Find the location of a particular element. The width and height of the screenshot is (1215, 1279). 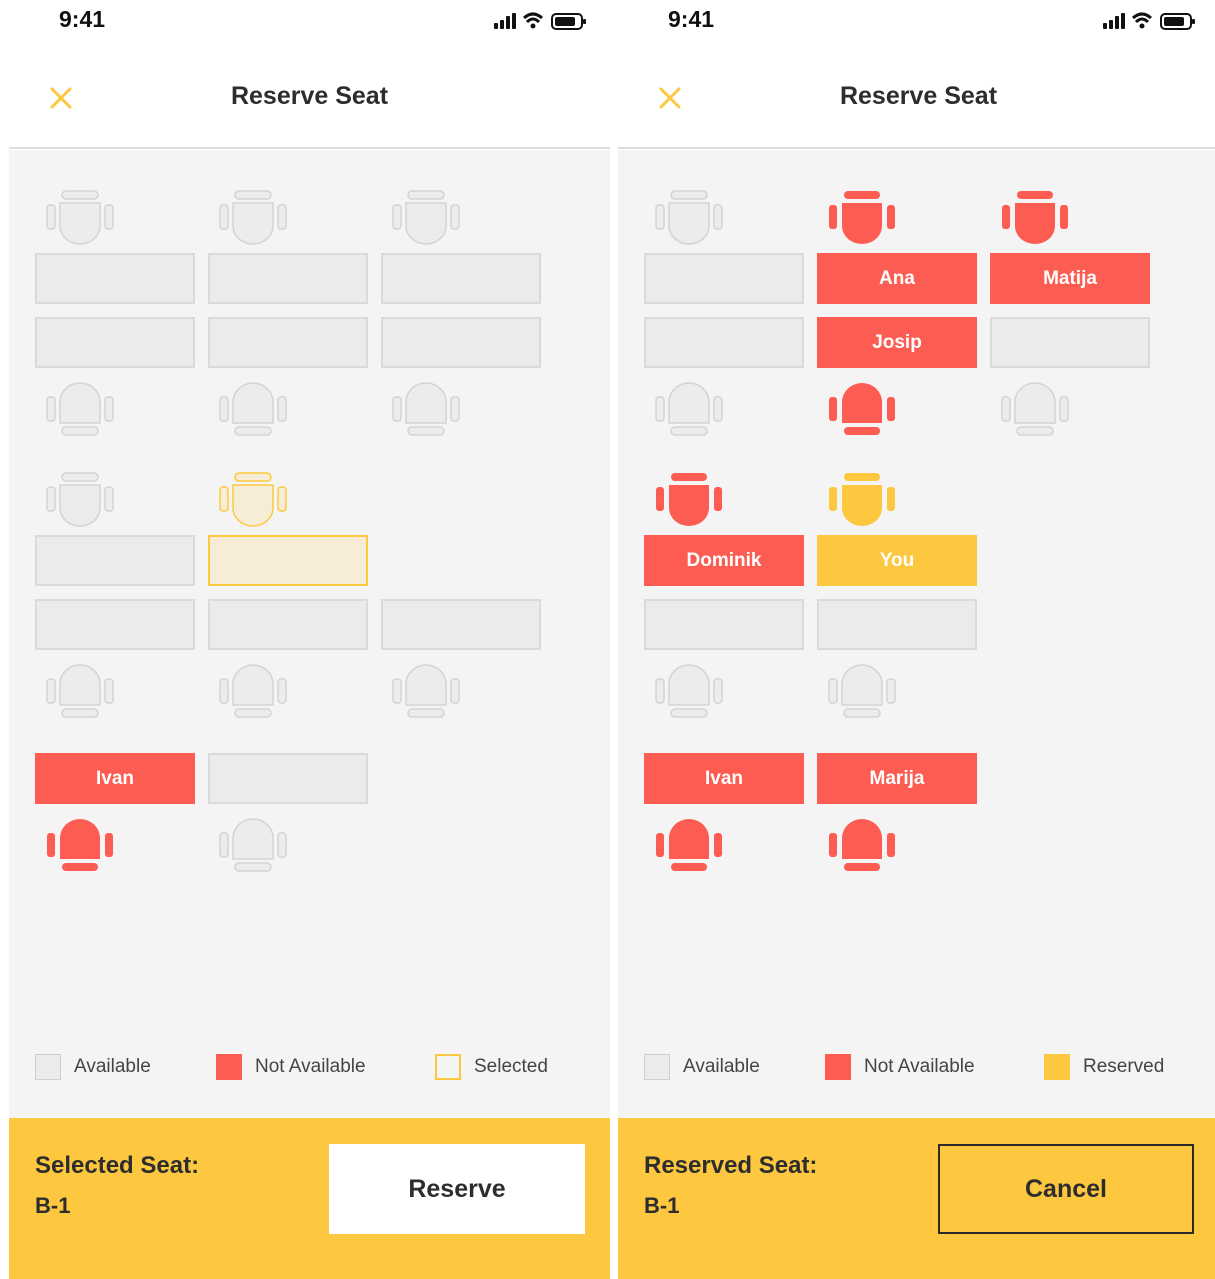

legend-item-selected: Selected is located at coordinates (491, 1067).